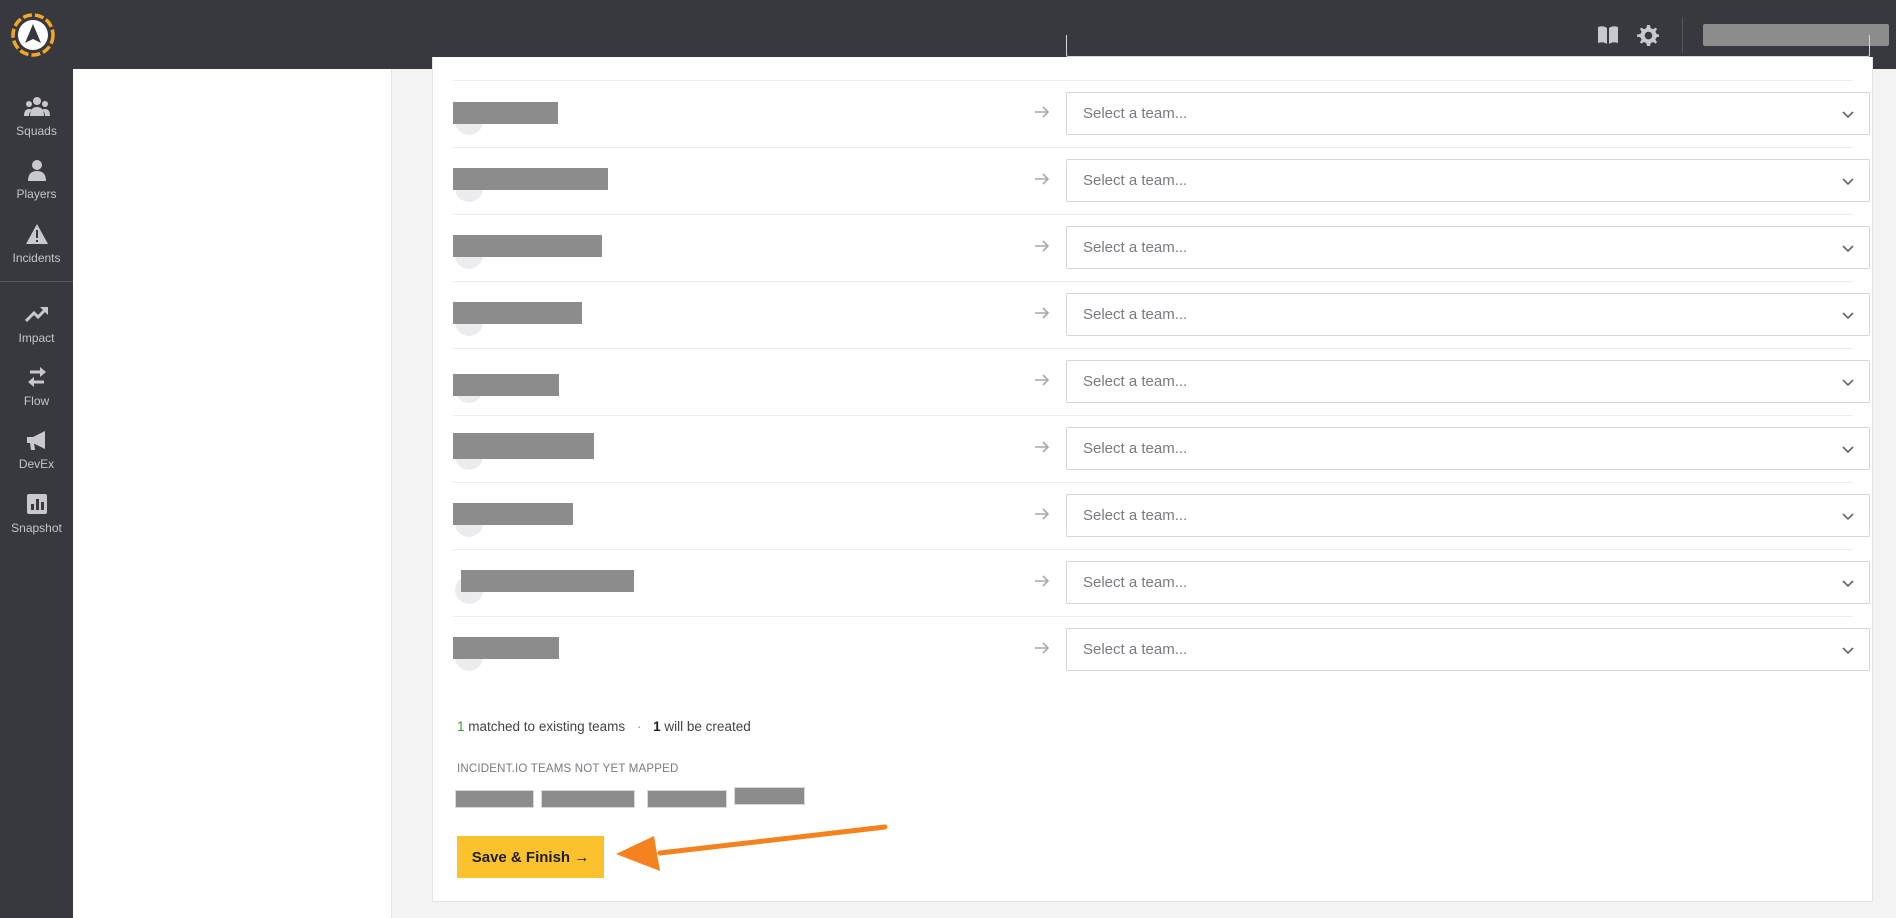 This screenshot has height=918, width=1896. I want to click on team-select, so click(1468, 46).